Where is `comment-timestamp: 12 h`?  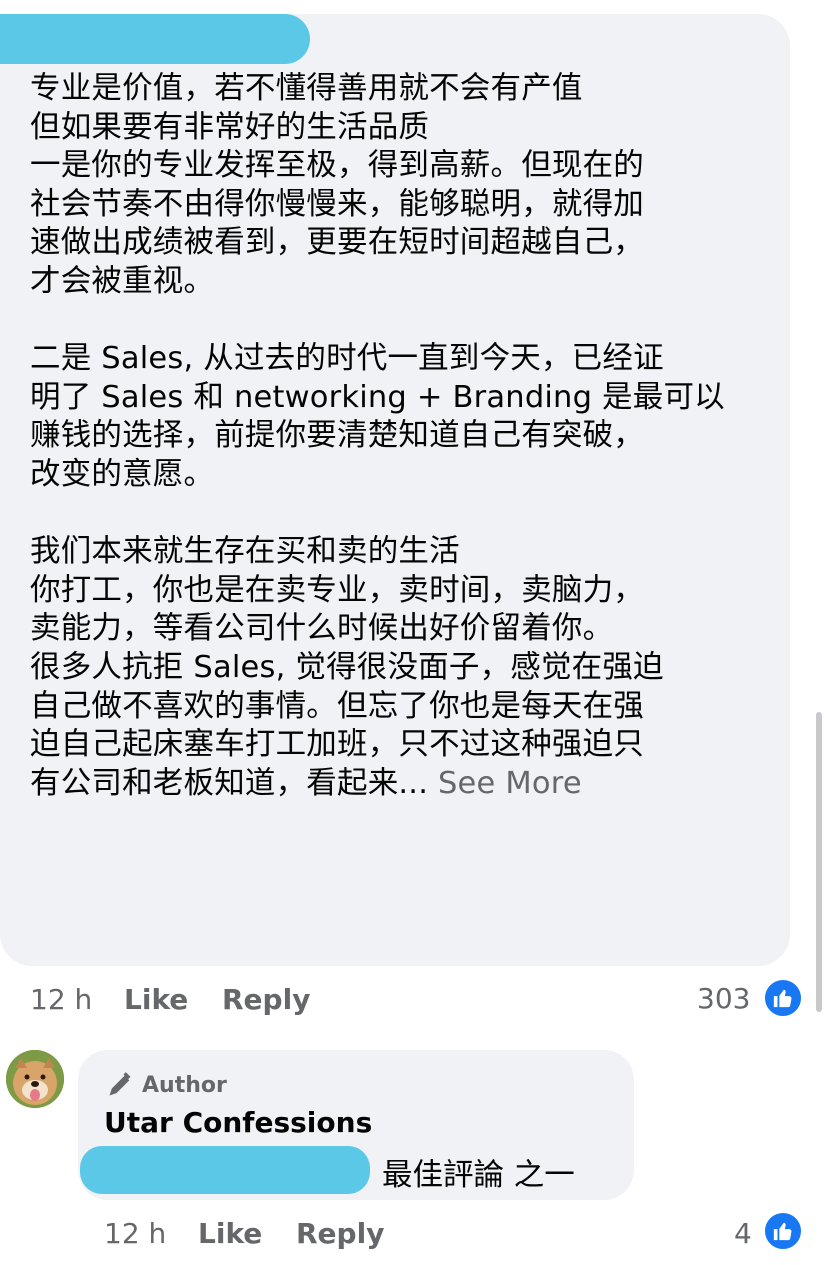
comment-timestamp: 12 h is located at coordinates (61, 999).